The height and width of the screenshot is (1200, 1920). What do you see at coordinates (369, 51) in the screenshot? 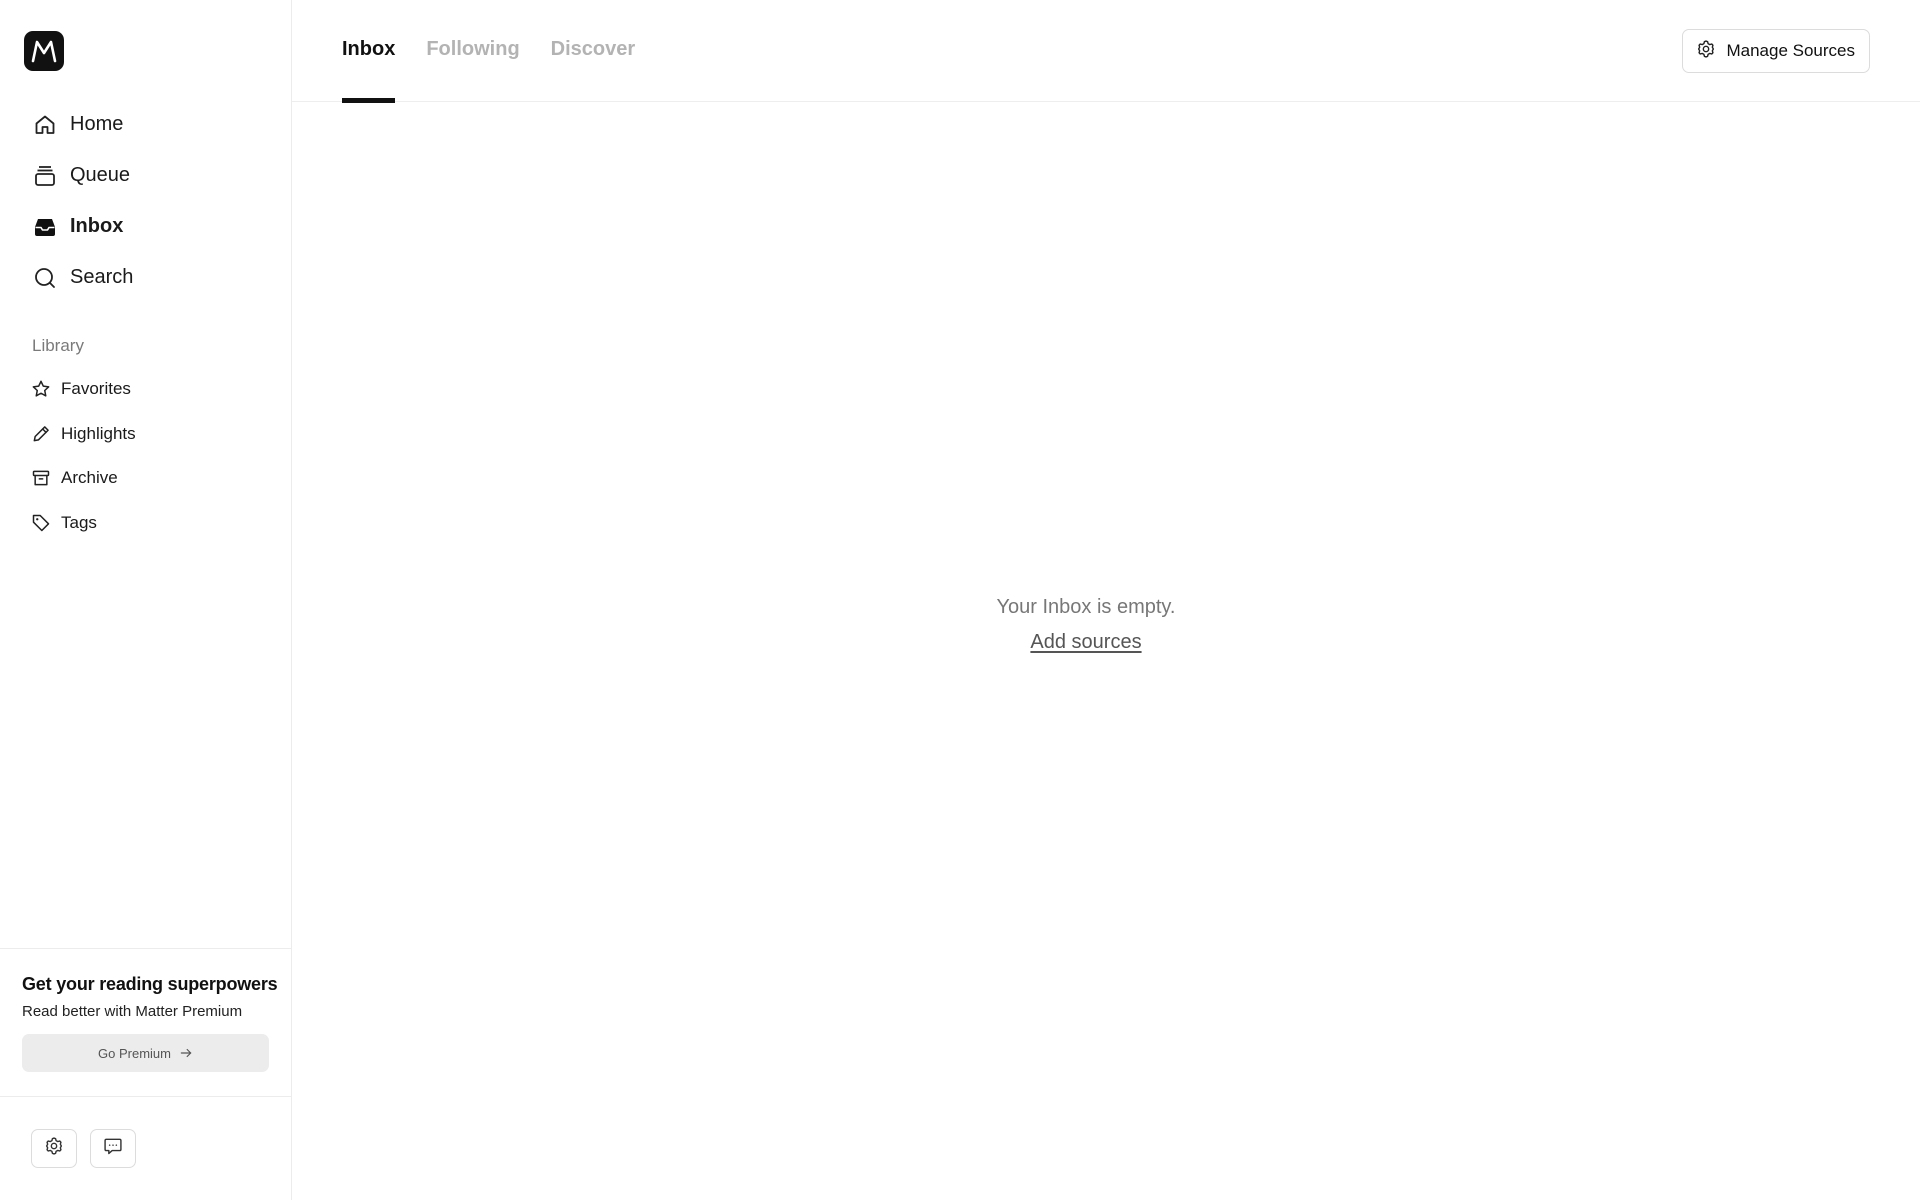
I see `tab-inbox: Inbox` at bounding box center [369, 51].